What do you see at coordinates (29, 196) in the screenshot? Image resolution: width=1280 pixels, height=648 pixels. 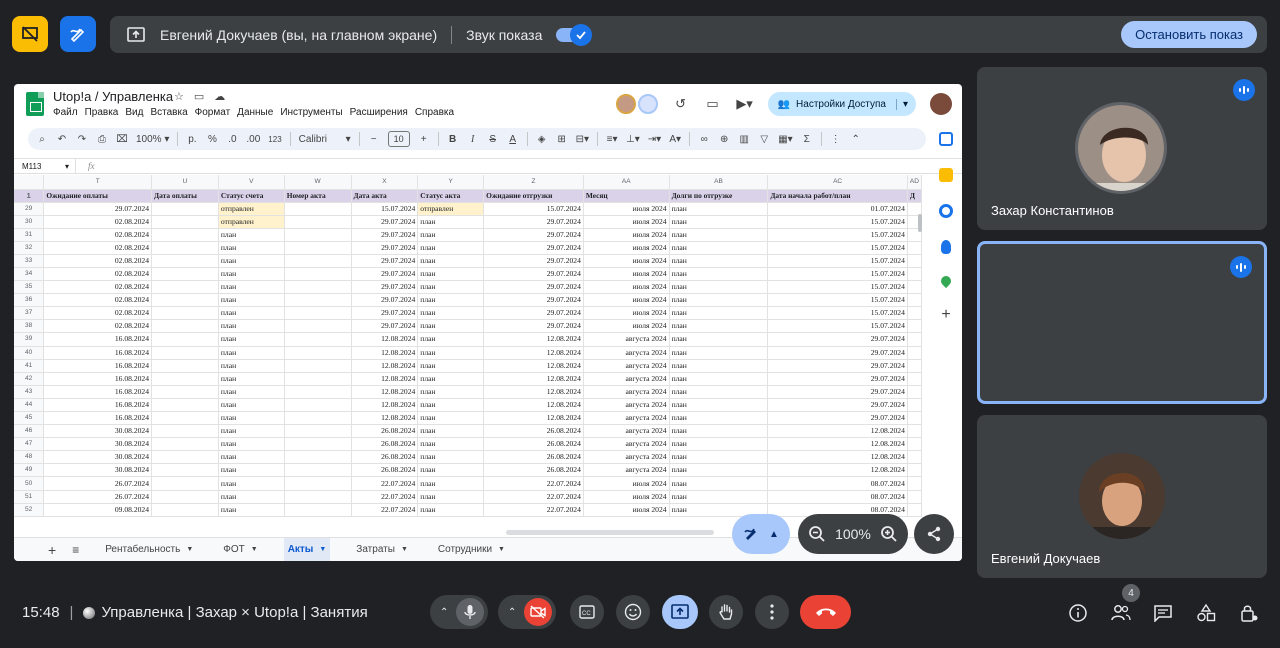 I see `row-number: 1` at bounding box center [29, 196].